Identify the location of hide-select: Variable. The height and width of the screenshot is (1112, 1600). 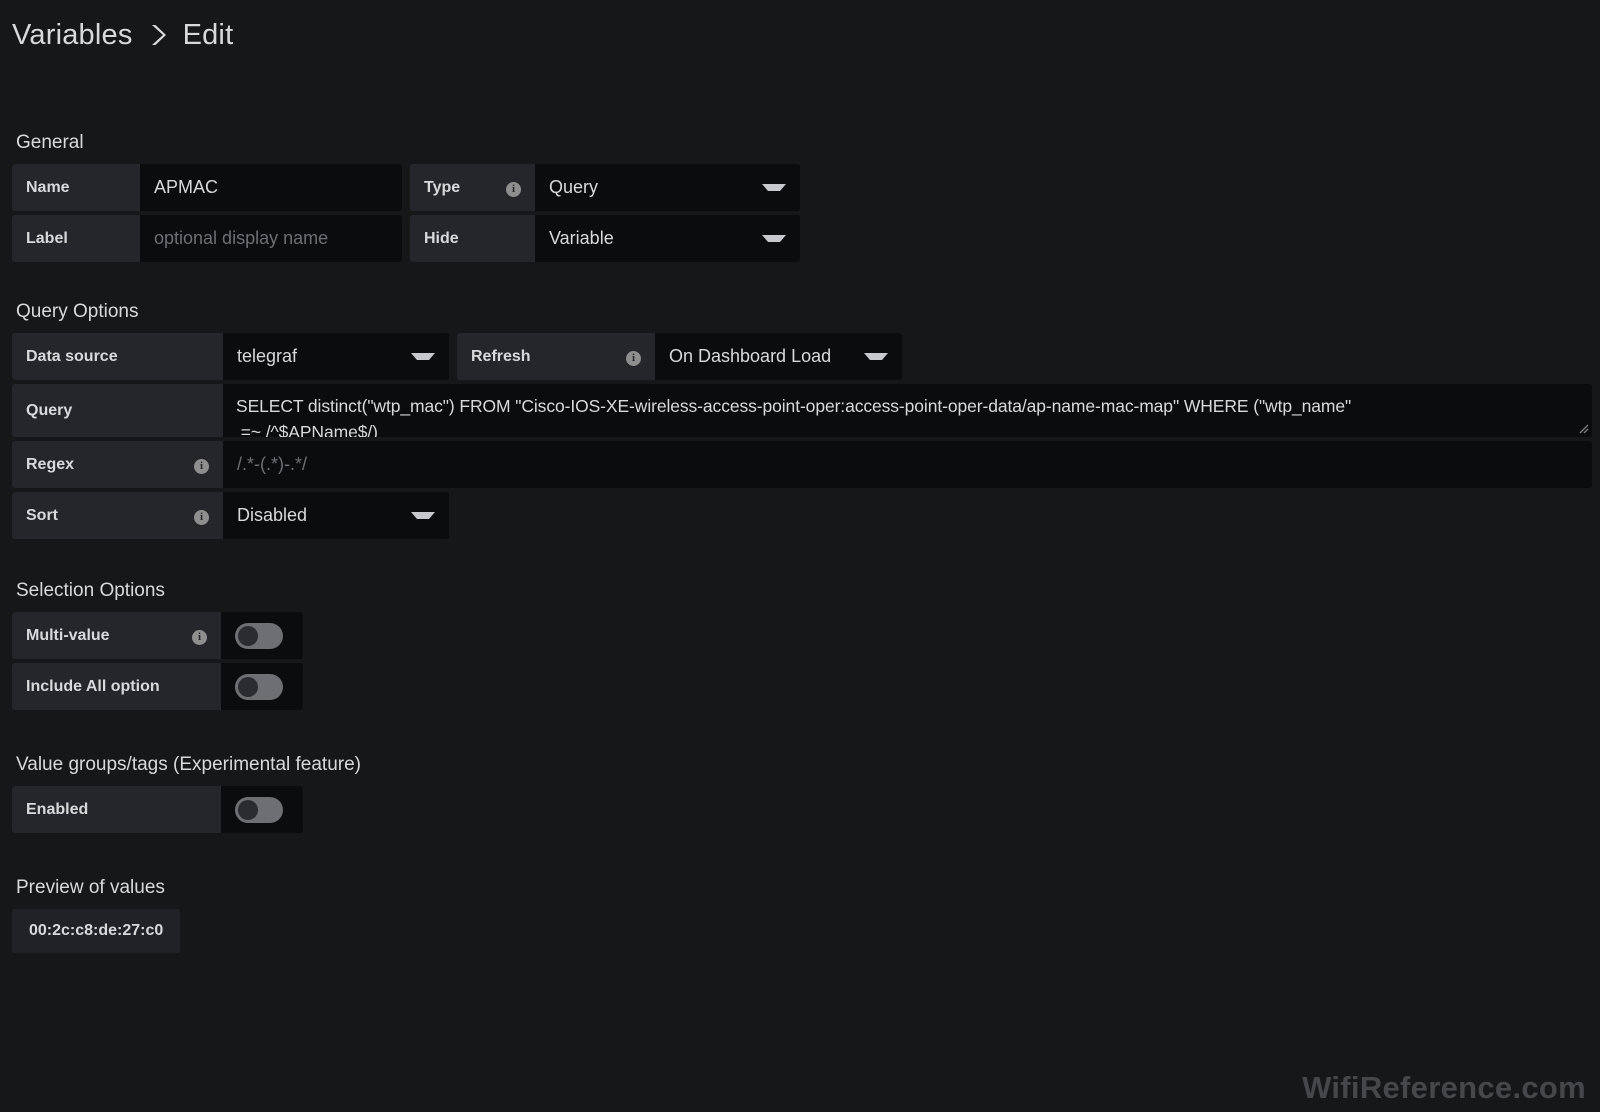
(667, 238).